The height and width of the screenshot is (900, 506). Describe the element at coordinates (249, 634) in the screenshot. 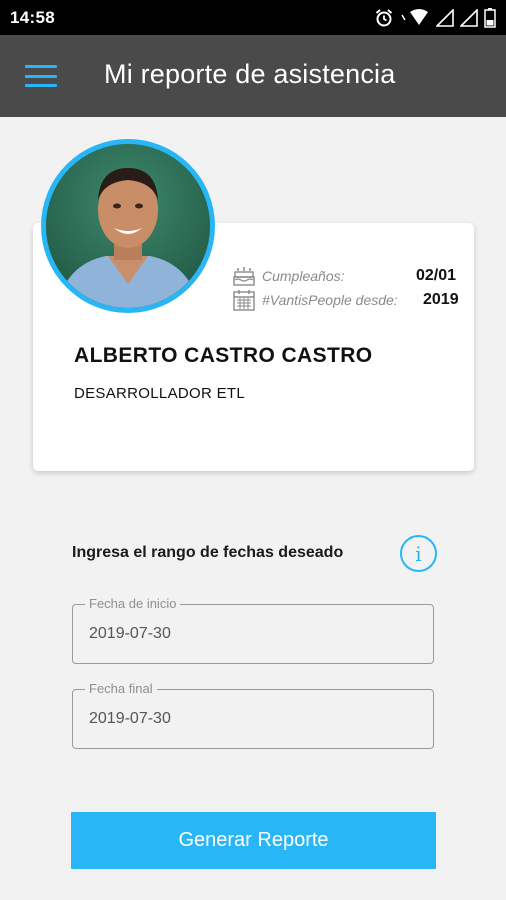

I see `start-date-input` at that location.